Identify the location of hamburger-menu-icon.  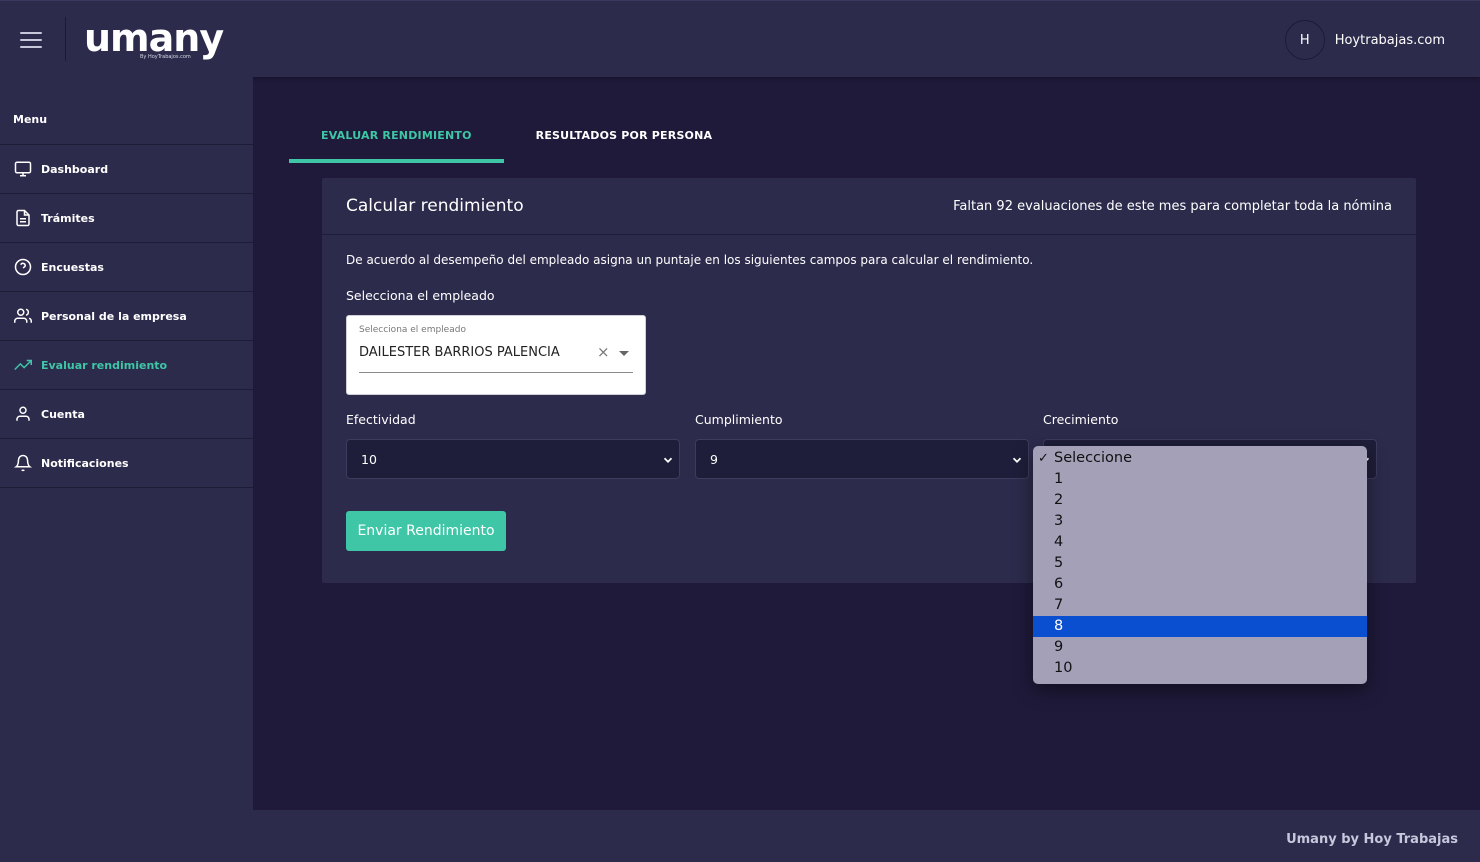
(31, 40).